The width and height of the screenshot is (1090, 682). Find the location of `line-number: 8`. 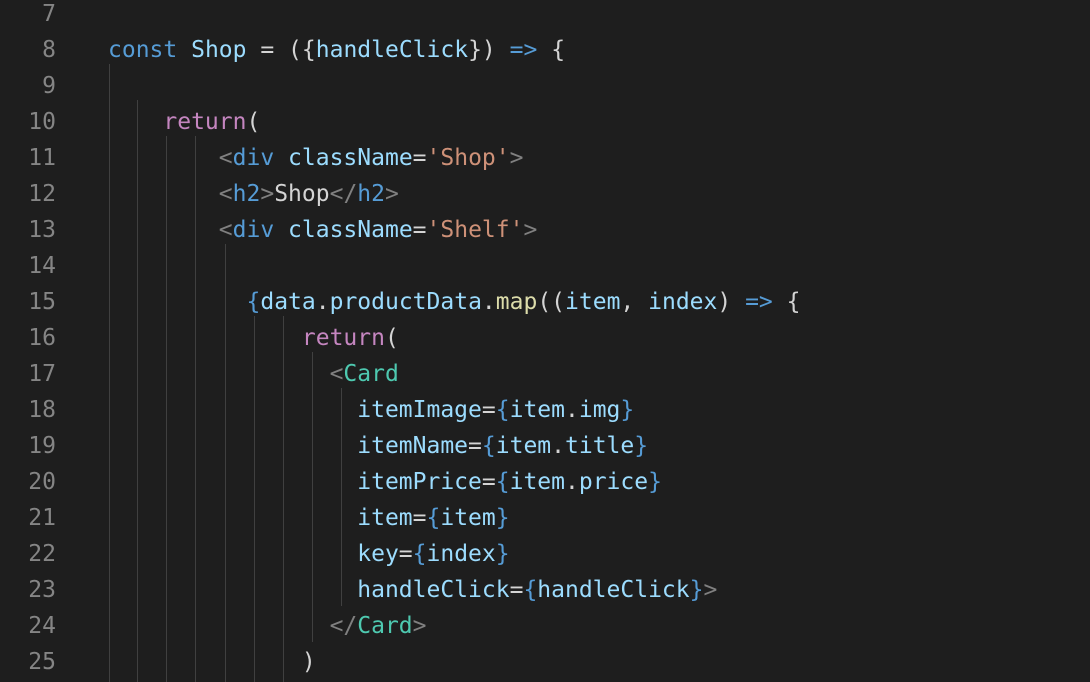

line-number: 8 is located at coordinates (49, 50).